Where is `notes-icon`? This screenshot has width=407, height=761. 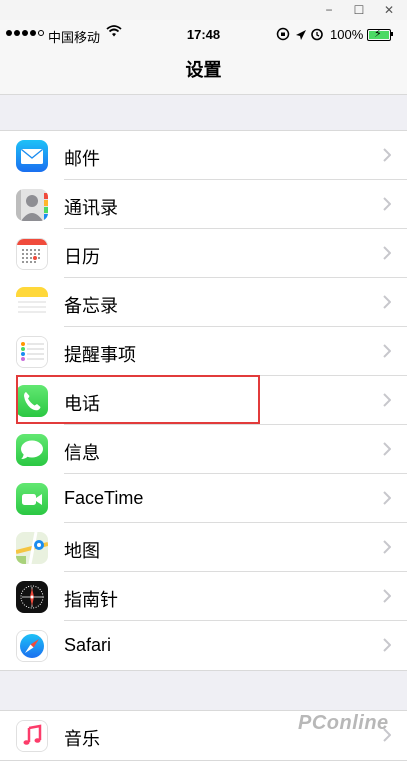
notes-icon is located at coordinates (32, 303).